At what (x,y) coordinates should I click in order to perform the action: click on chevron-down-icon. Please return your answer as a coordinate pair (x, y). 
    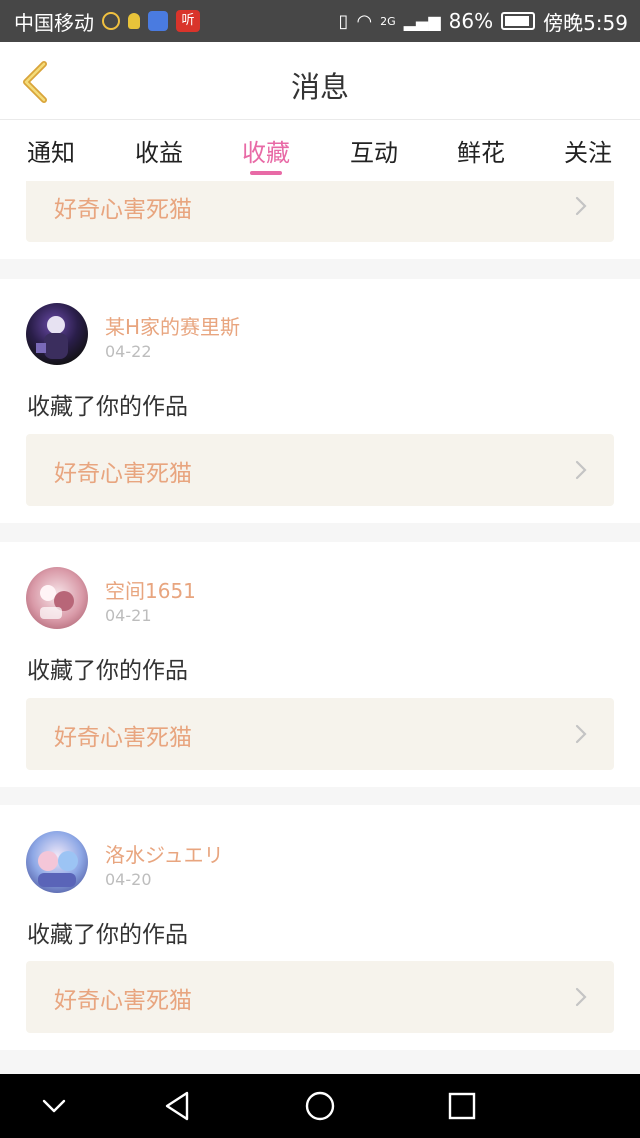
    Looking at the image, I should click on (54, 1106).